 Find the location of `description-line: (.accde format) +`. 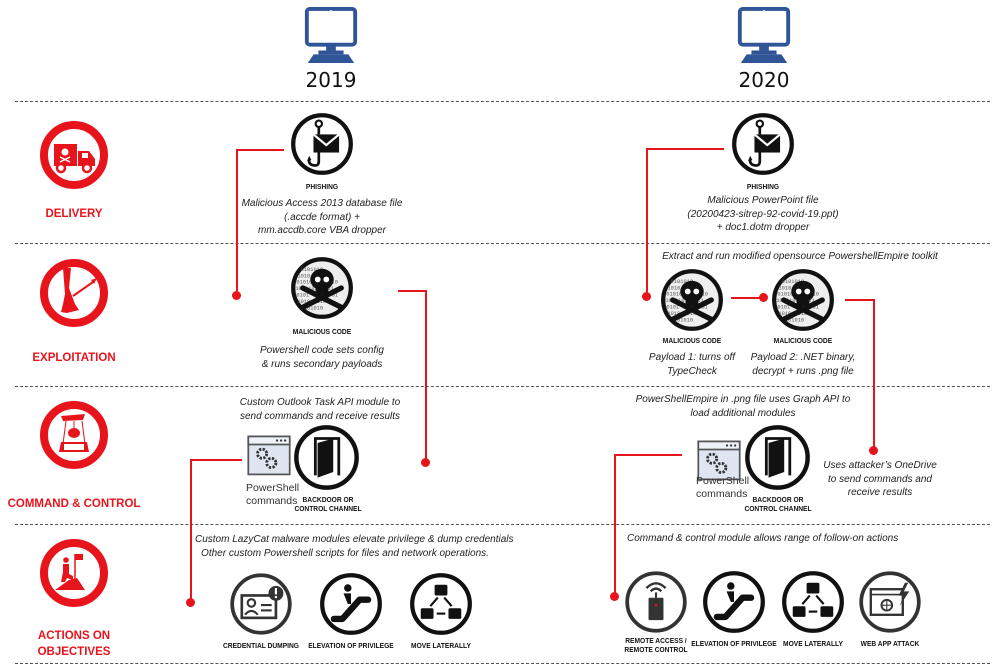

description-line: (.accde format) + is located at coordinates (322, 217).